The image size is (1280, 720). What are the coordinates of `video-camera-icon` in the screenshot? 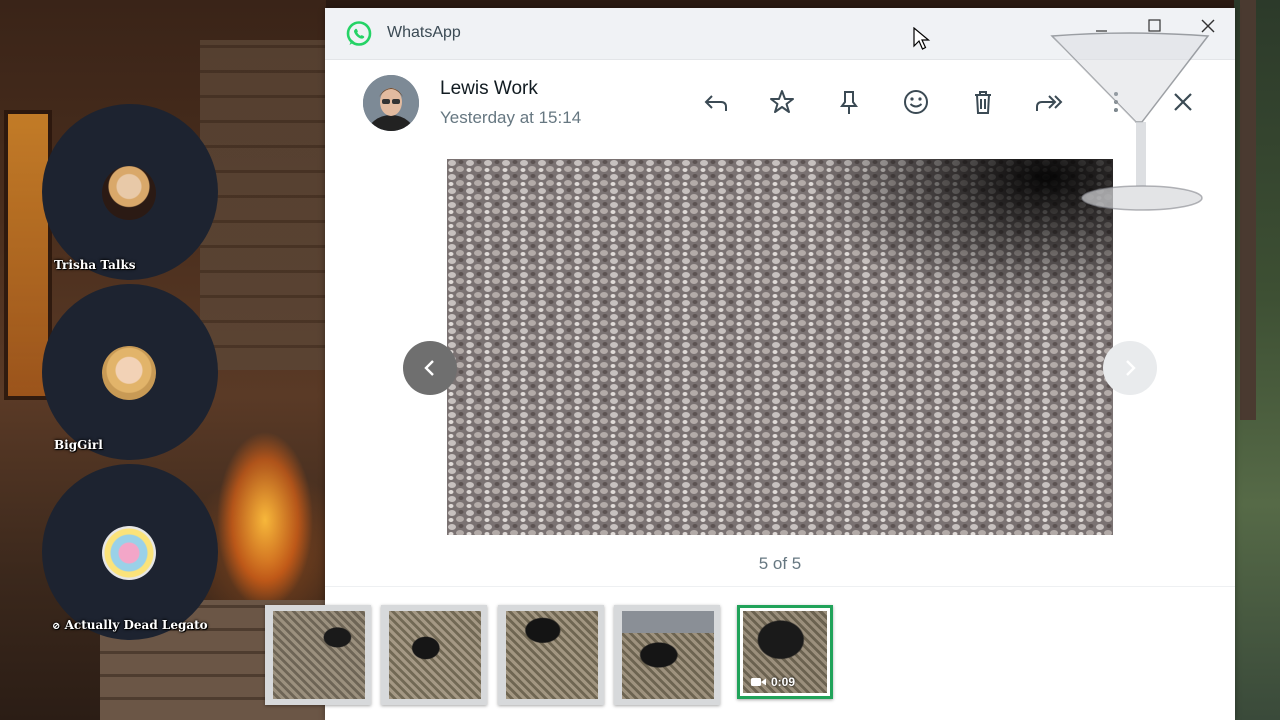 It's located at (758, 682).